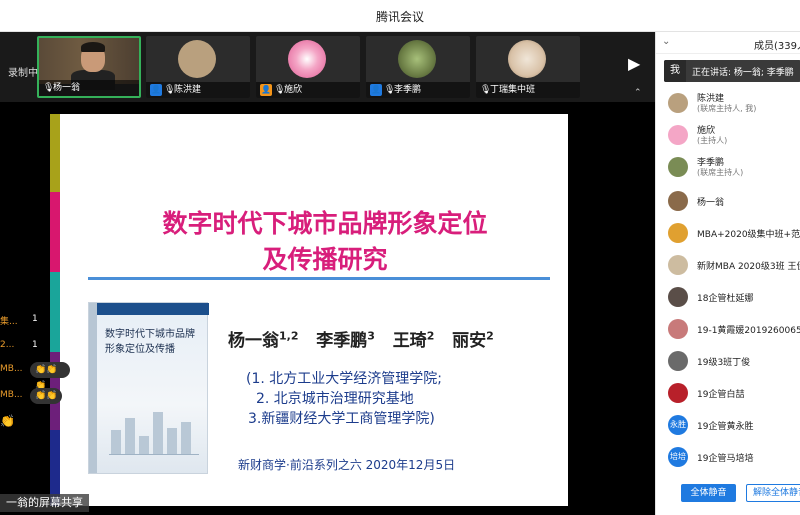 The width and height of the screenshot is (800, 515). I want to click on window-title: 腾讯会议, so click(399, 17).